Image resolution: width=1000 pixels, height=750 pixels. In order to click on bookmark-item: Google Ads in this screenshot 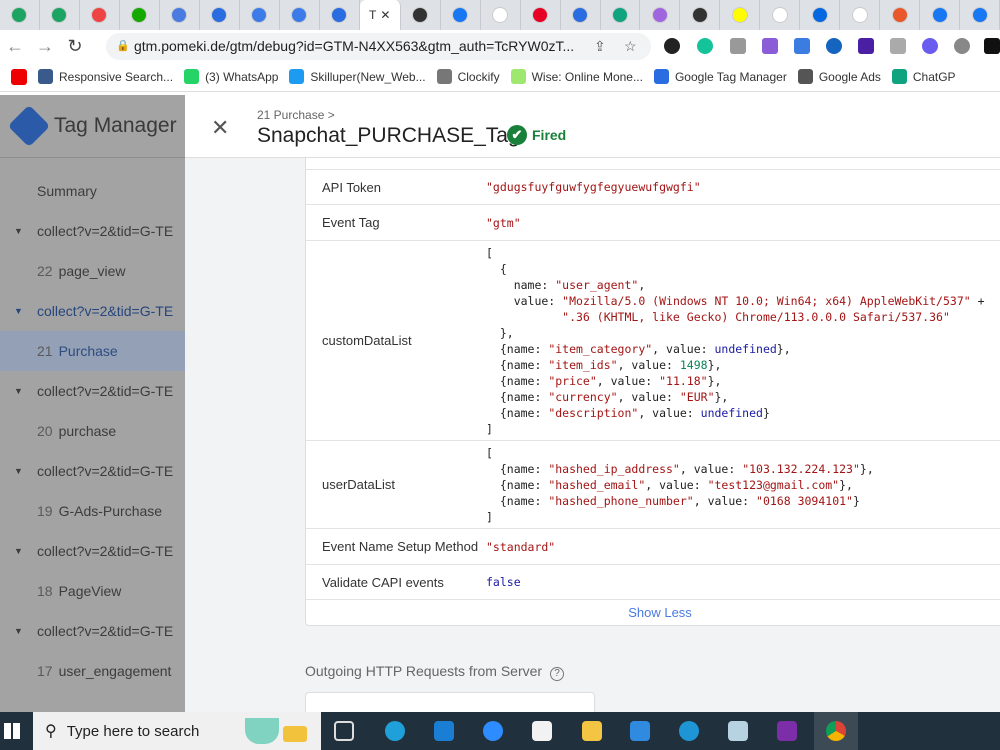, I will do `click(839, 76)`.